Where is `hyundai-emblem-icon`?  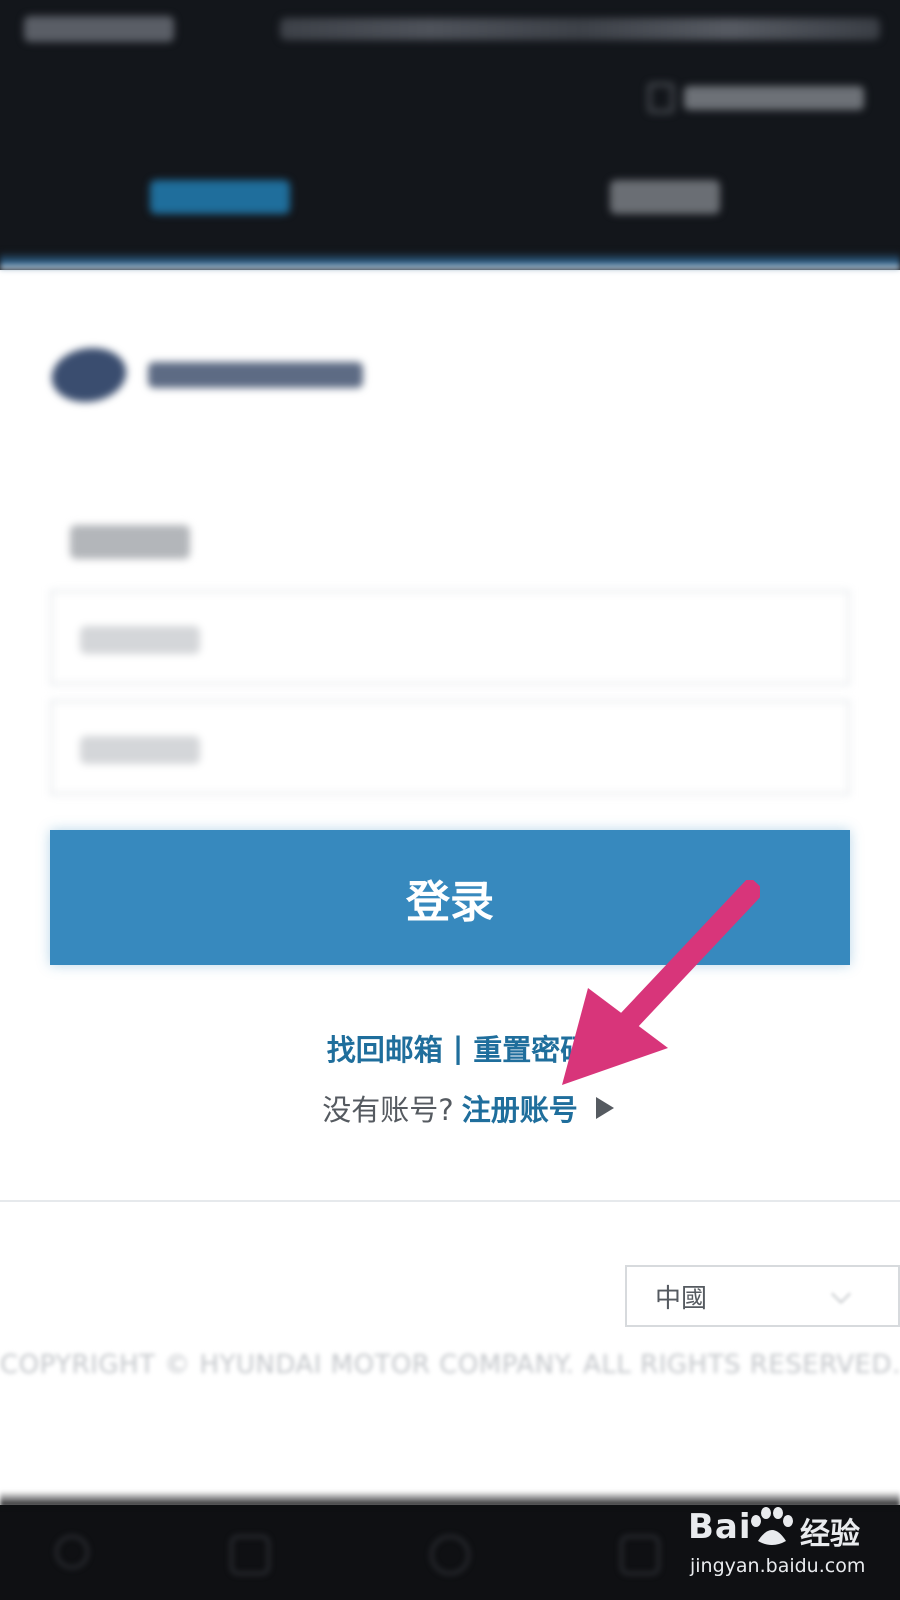 hyundai-emblem-icon is located at coordinates (89, 375).